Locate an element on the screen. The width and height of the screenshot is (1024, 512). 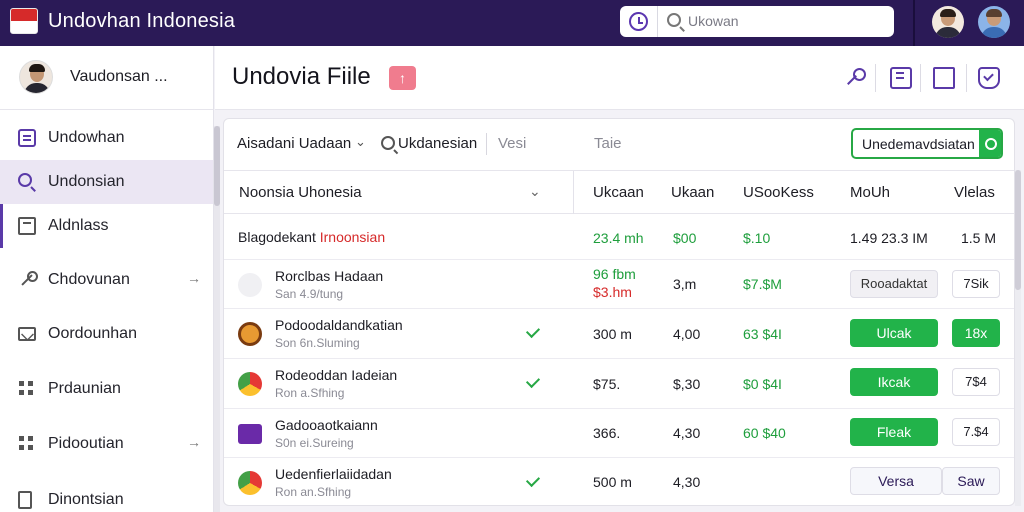
row-value: 3,m is located at coordinates (685, 284).